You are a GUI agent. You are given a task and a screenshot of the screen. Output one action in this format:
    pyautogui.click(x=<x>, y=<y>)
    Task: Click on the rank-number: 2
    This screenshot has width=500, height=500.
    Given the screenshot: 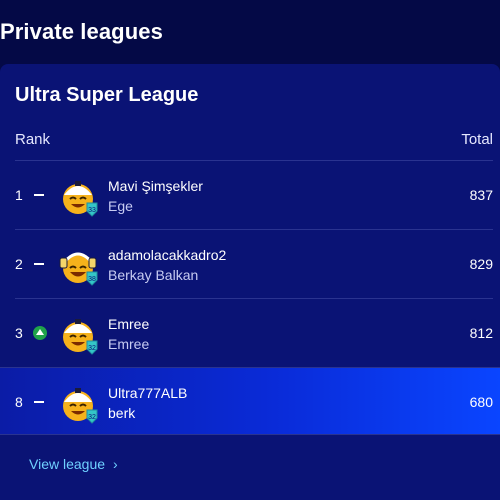 What is the action you would take?
    pyautogui.click(x=19, y=264)
    